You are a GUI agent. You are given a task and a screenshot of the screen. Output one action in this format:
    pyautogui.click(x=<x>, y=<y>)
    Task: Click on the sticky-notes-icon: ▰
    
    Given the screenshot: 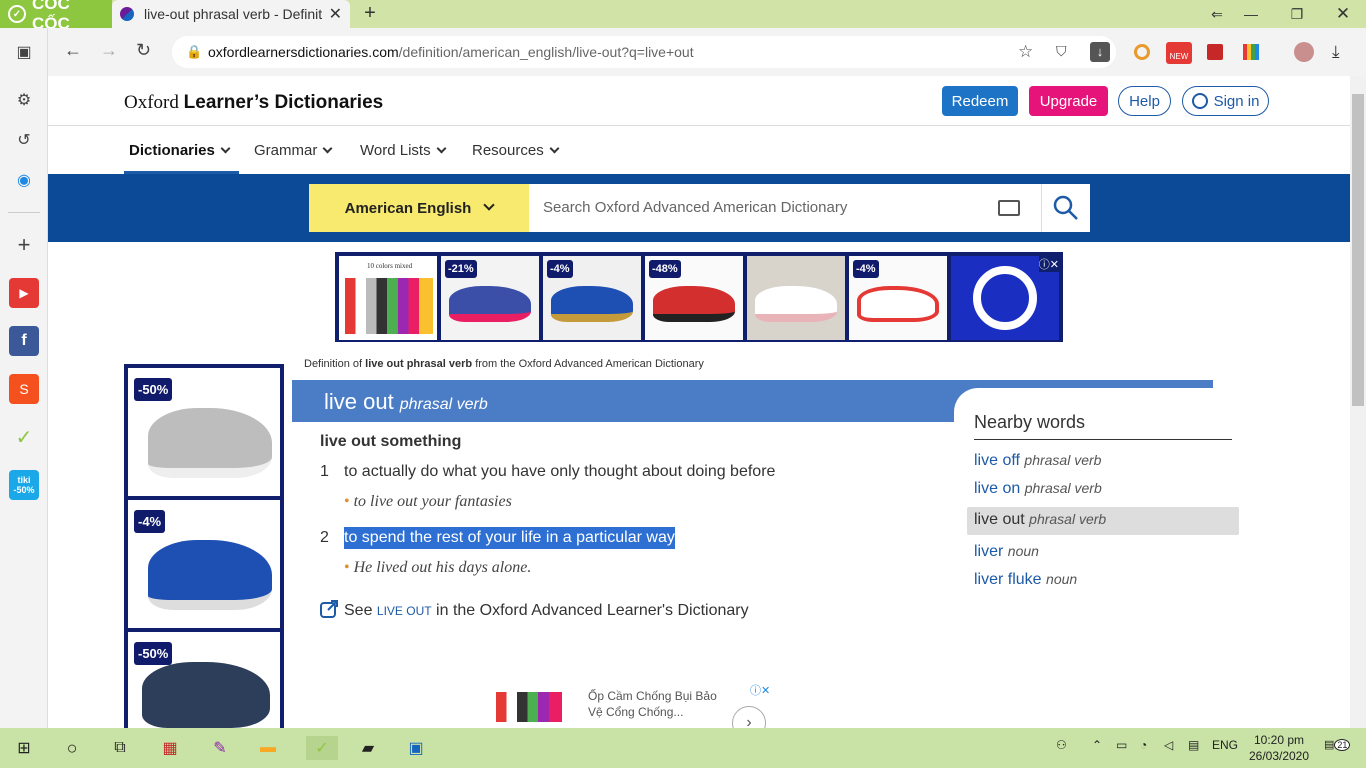 What is the action you would take?
    pyautogui.click(x=368, y=748)
    